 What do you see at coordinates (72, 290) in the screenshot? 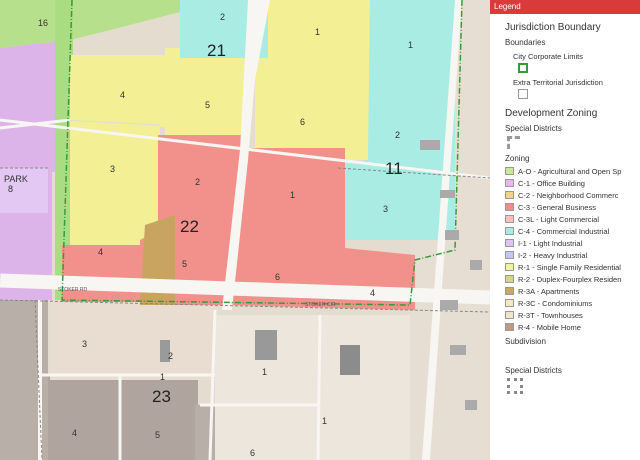
I see `street-label: STOKER RD` at bounding box center [72, 290].